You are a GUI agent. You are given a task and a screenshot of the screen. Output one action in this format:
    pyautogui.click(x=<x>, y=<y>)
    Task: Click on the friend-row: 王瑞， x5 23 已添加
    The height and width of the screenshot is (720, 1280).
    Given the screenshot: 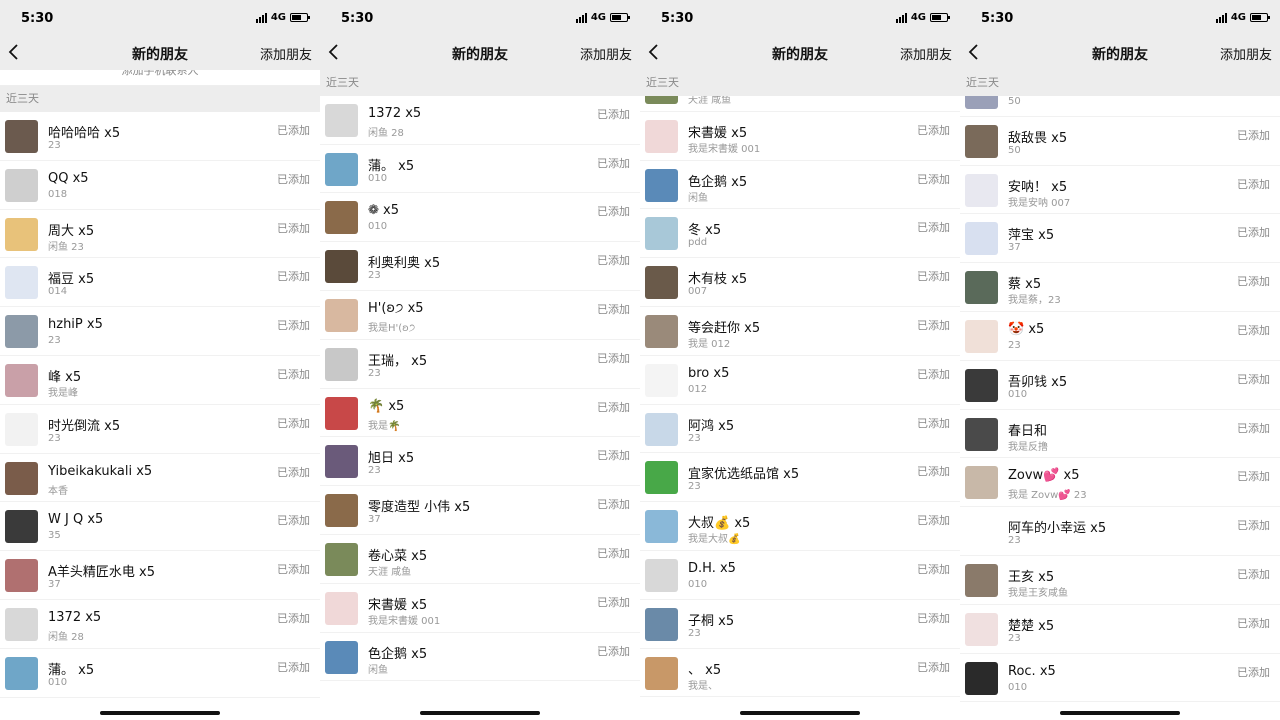 What is the action you would take?
    pyautogui.click(x=480, y=364)
    